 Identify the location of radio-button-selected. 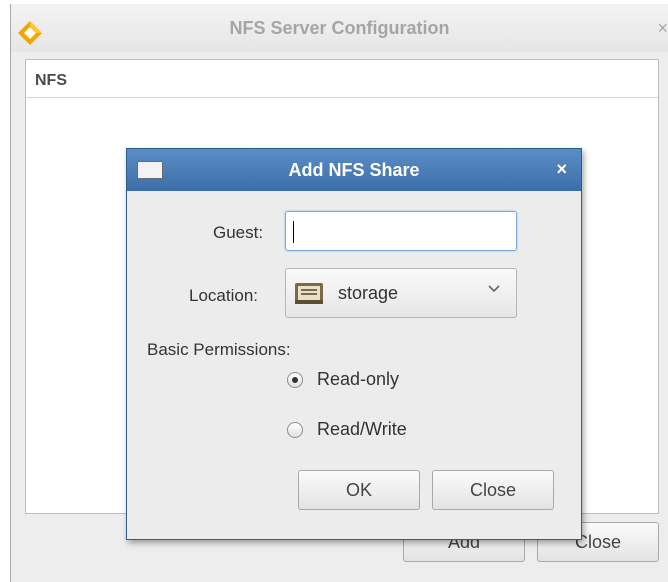
(295, 380).